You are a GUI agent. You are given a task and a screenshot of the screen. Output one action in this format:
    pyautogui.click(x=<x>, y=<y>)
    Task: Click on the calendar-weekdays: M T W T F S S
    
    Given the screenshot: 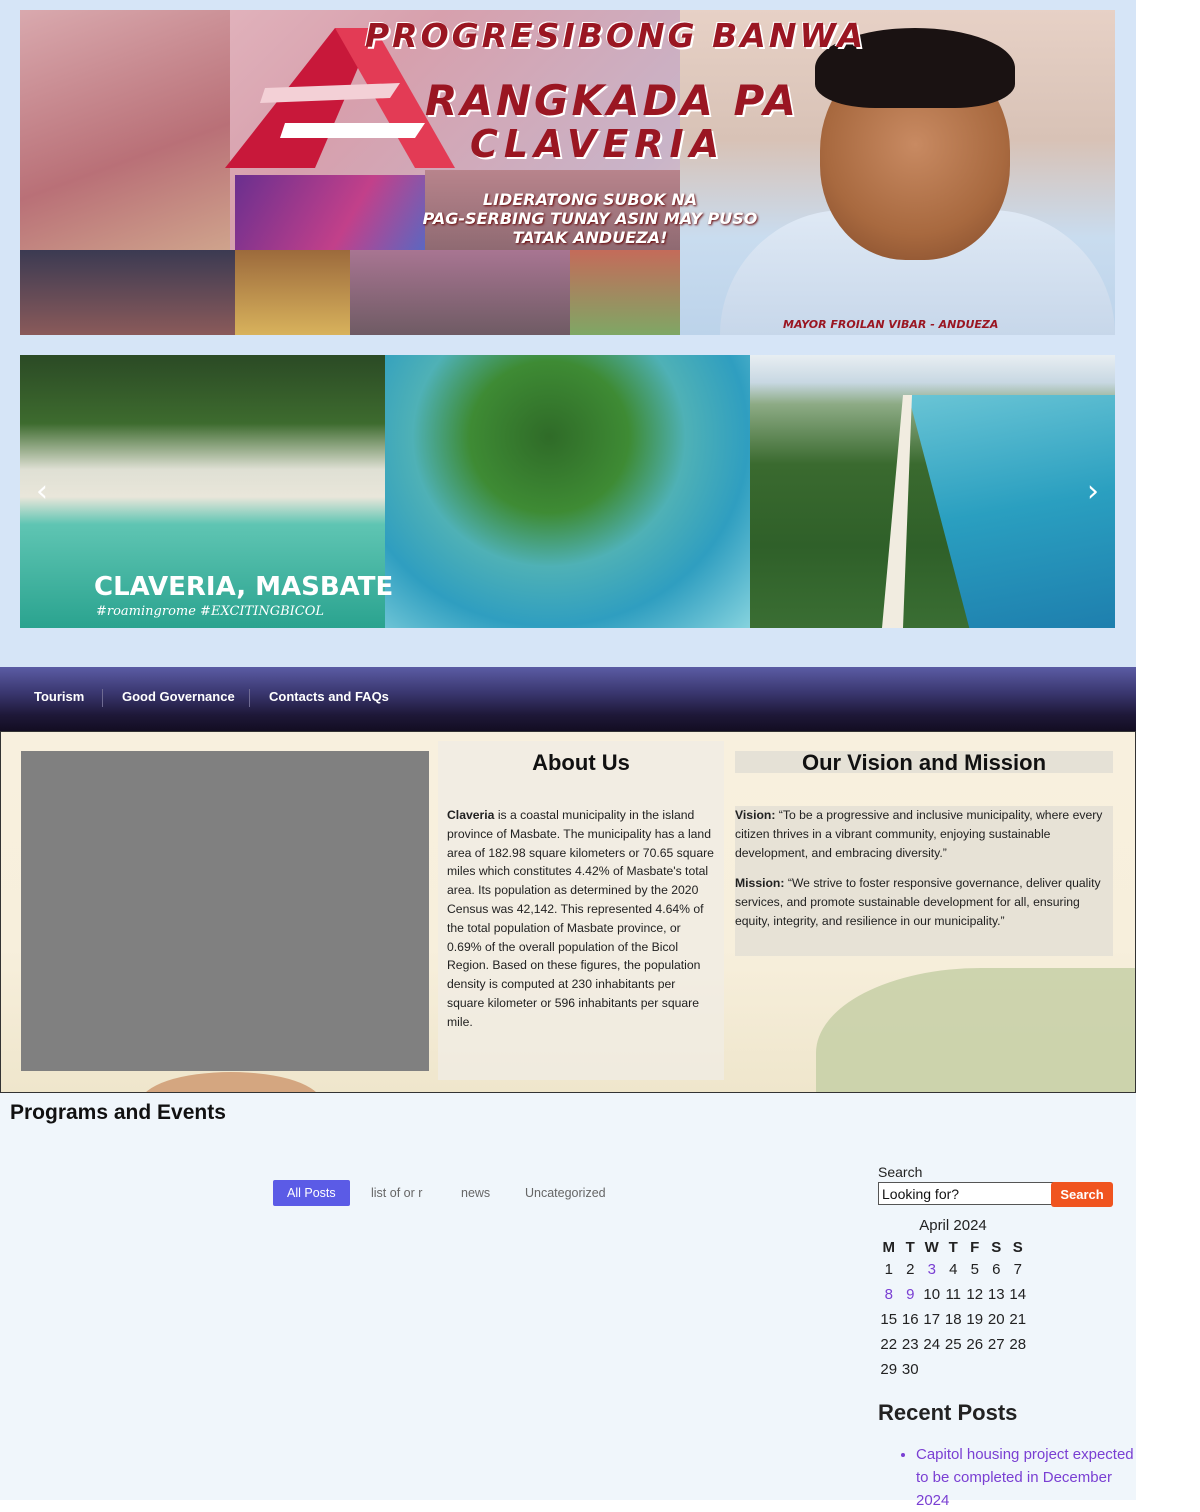 What is the action you would take?
    pyautogui.click(x=953, y=1247)
    